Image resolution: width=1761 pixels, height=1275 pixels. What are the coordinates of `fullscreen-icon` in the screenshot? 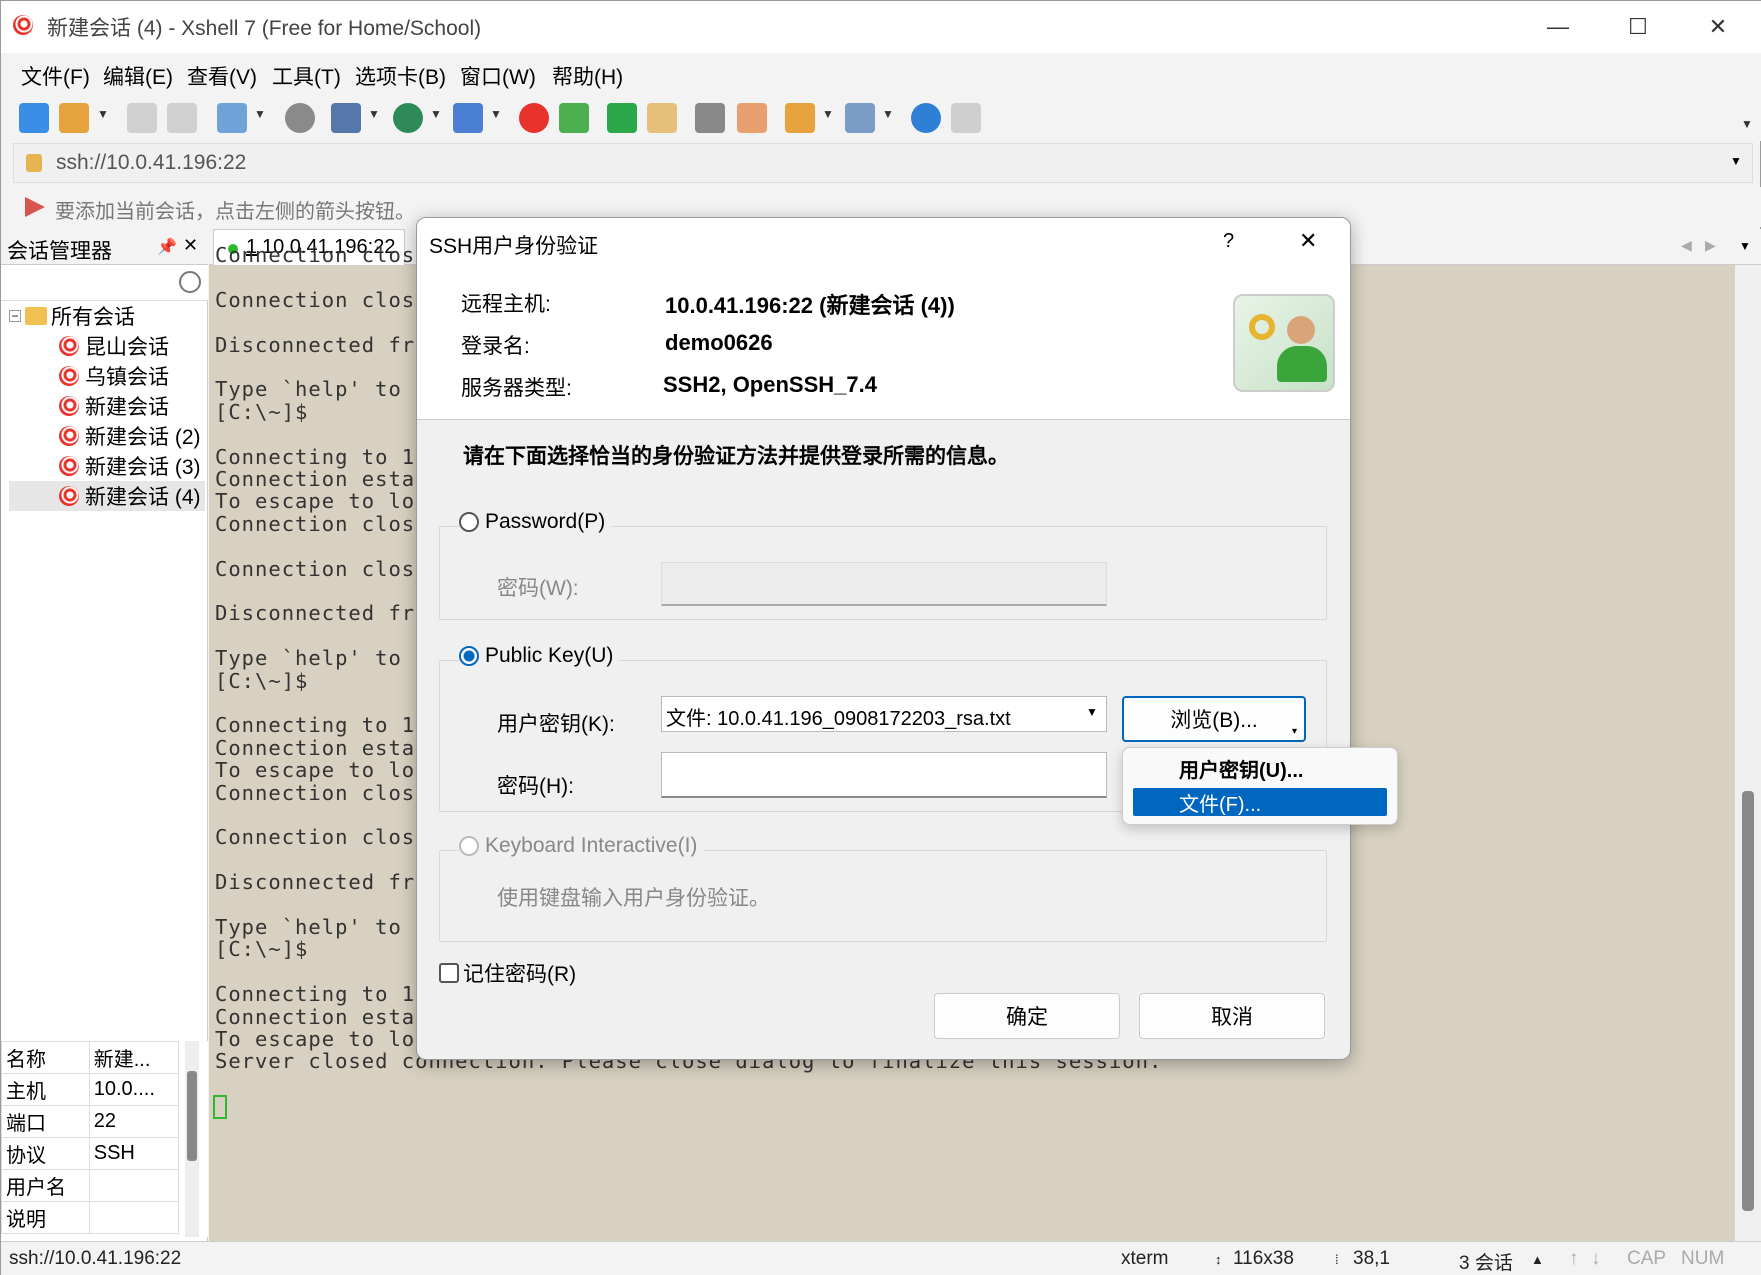 It's located at (622, 118).